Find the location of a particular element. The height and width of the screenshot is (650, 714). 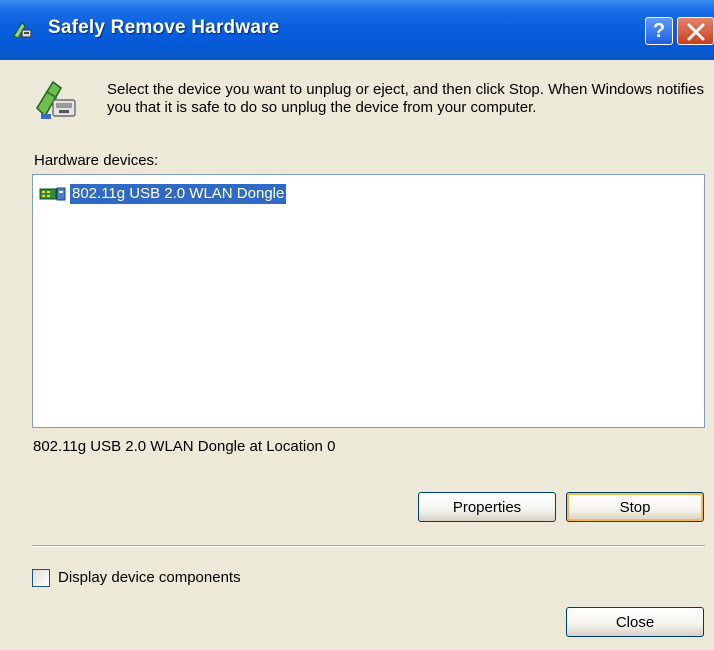

close-icon is located at coordinates (696, 32).